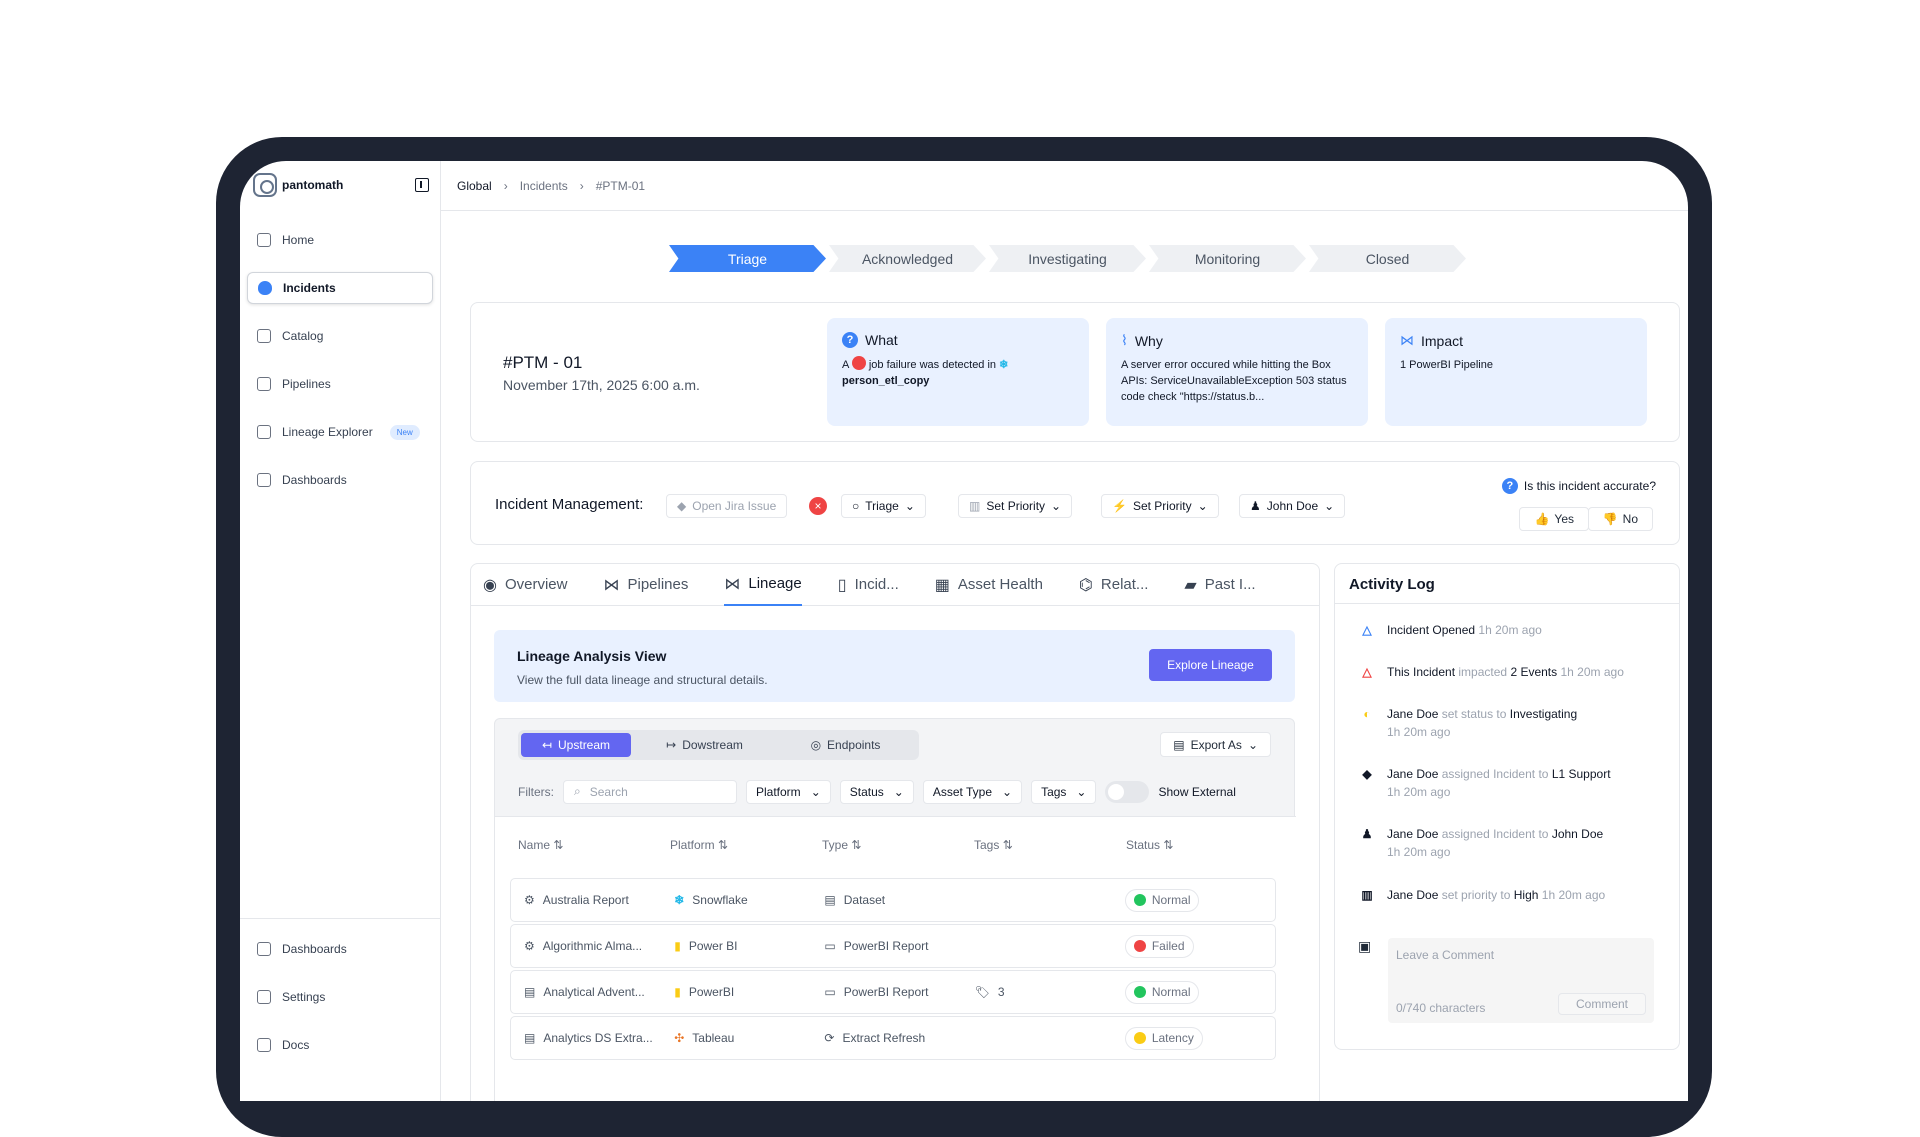 The image size is (1920, 1137). Describe the element at coordinates (658, 584) in the screenshot. I see `tab-label: Pipelines` at that location.